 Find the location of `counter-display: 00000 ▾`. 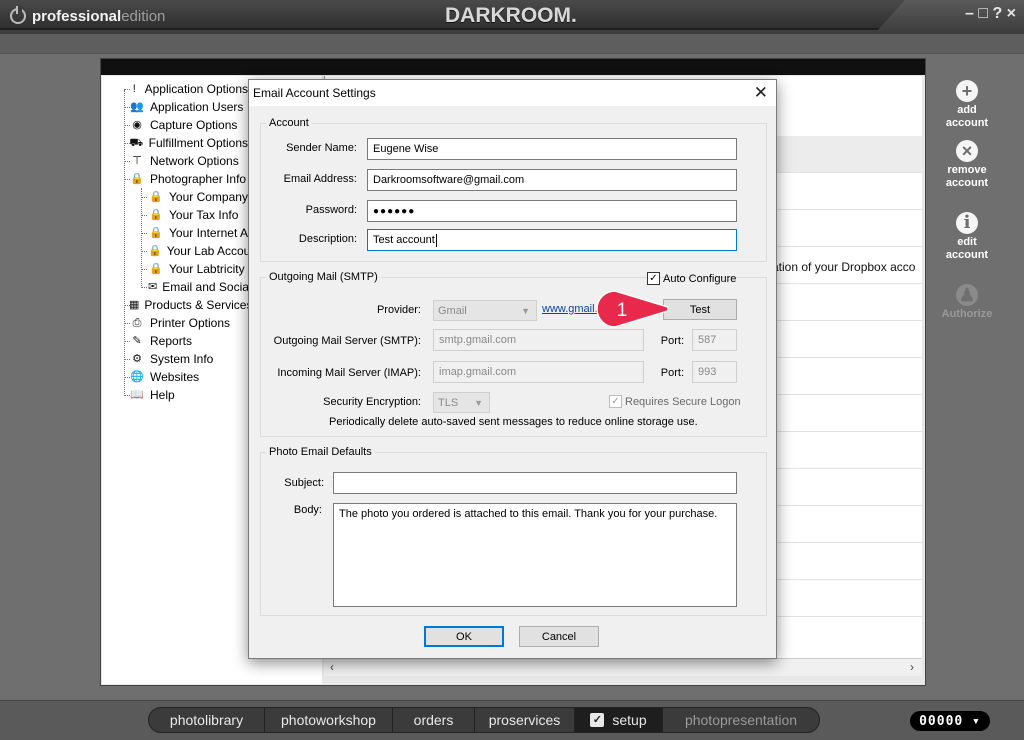

counter-display: 00000 ▾ is located at coordinates (950, 721).